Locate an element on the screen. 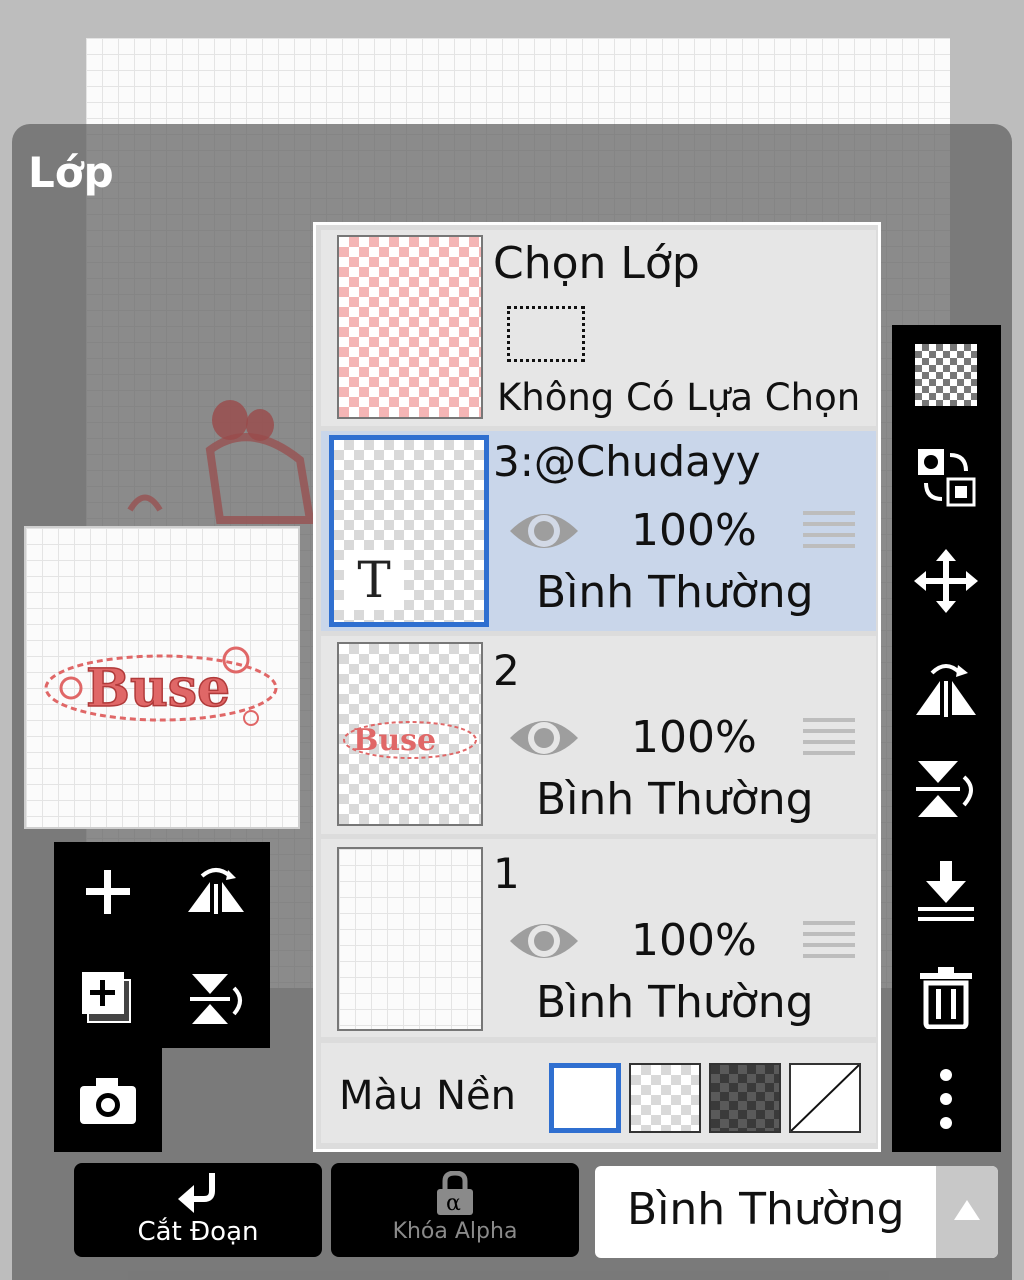 The image size is (1024, 1280). alpha-lock-button: α Khóa Alpha is located at coordinates (455, 1210).